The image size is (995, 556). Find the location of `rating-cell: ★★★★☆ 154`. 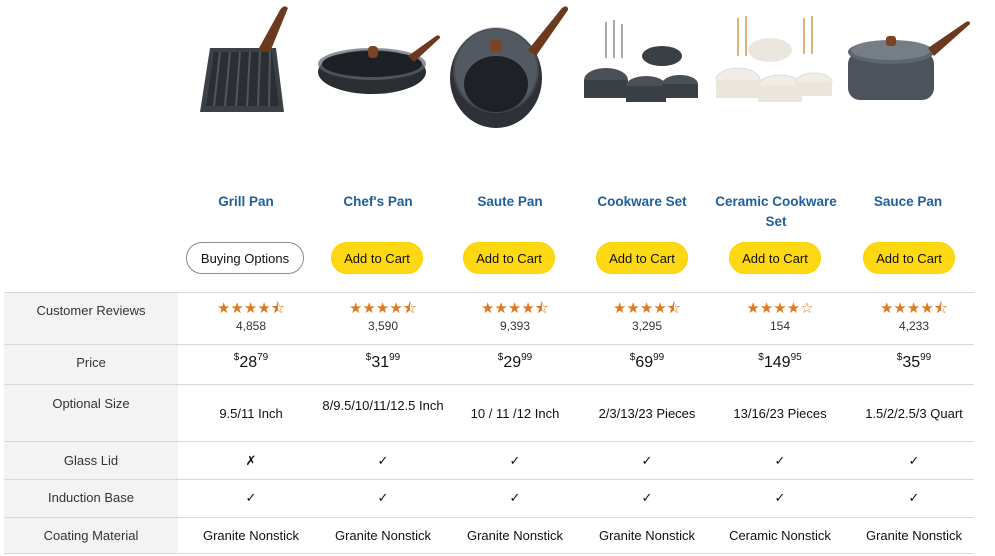

rating-cell: ★★★★☆ 154 is located at coordinates (780, 316).